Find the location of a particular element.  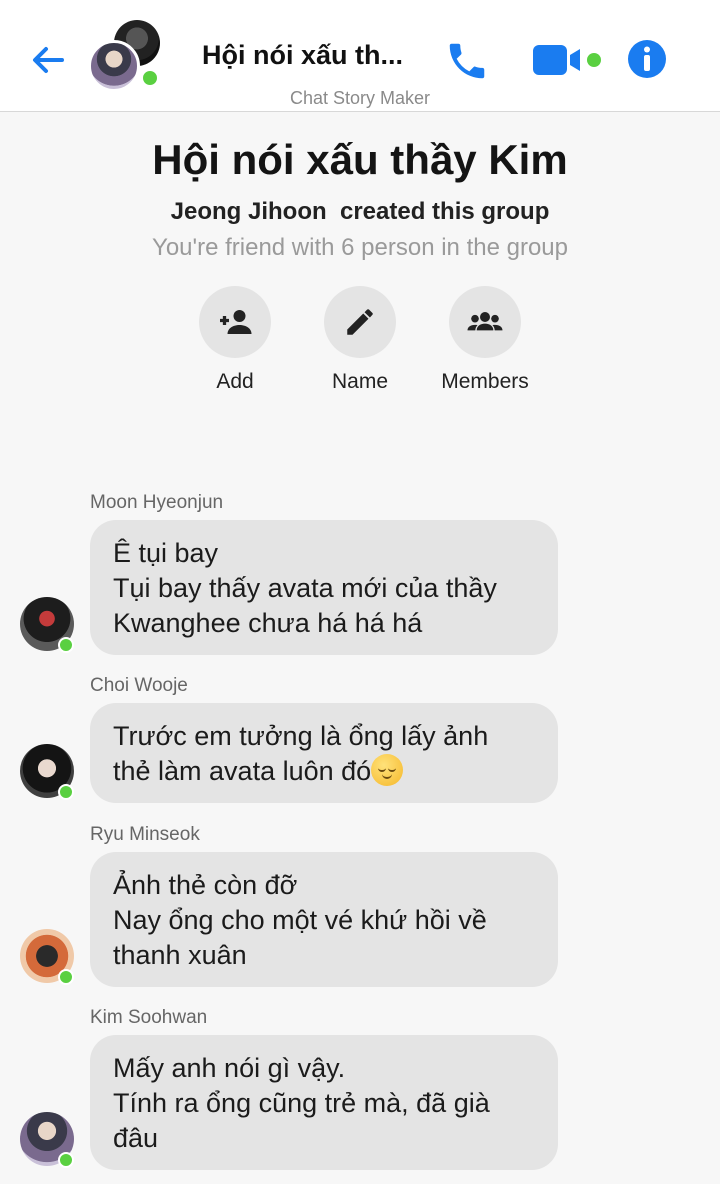

add-member-button: Add is located at coordinates (235, 340).